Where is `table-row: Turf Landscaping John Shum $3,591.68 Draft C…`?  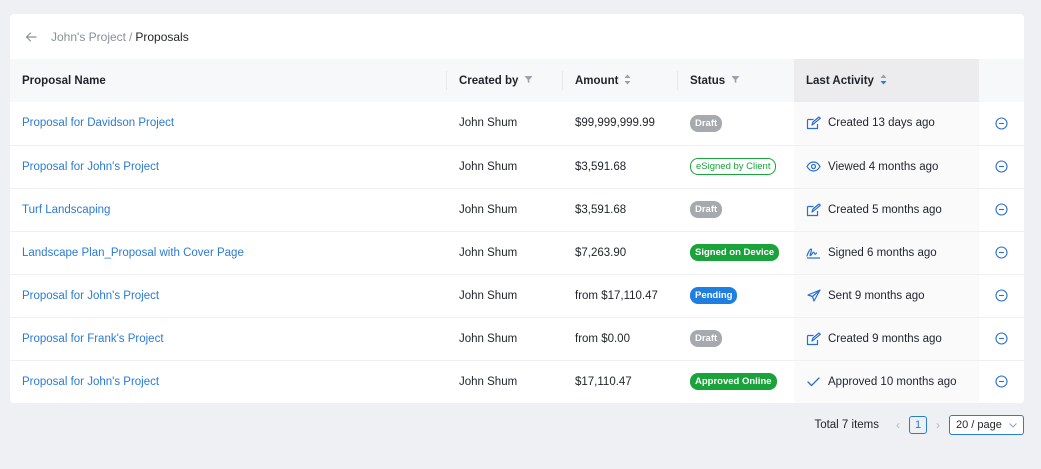
table-row: Turf Landscaping John Shum $3,591.68 Draft C… is located at coordinates (517, 209).